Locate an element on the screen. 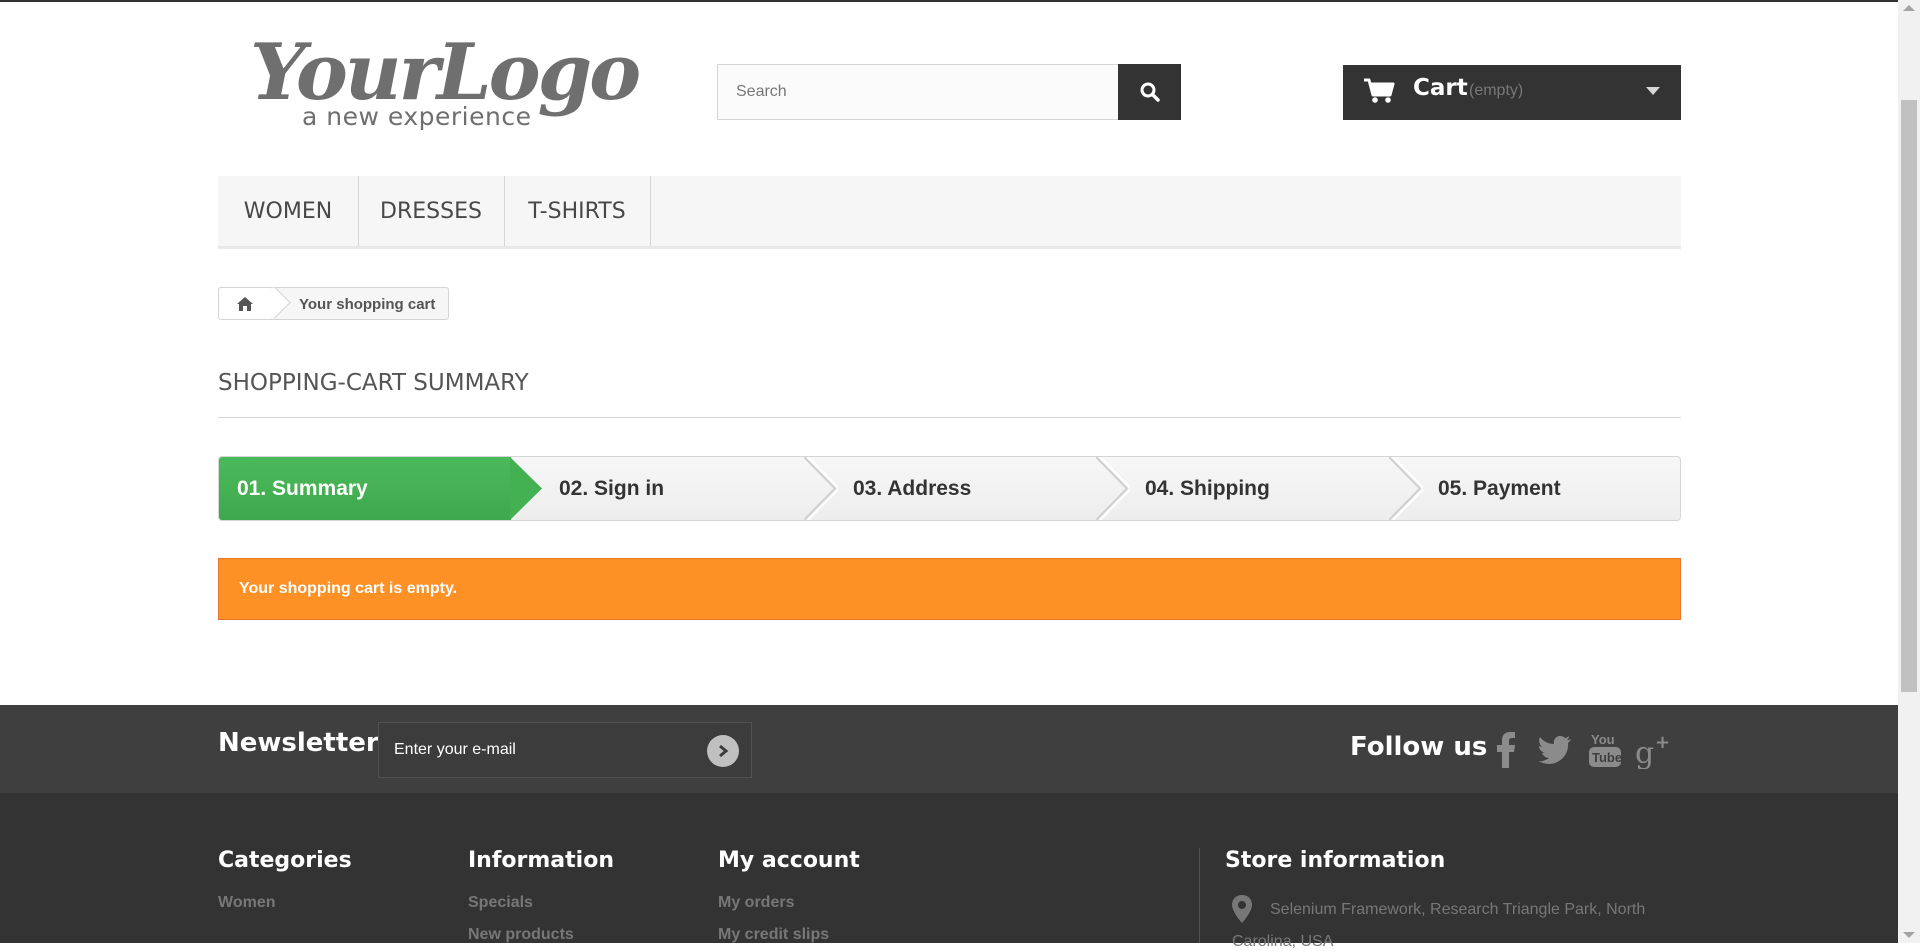 Image resolution: width=1920 pixels, height=951 pixels. breadcrumb-home-link is located at coordinates (245, 303).